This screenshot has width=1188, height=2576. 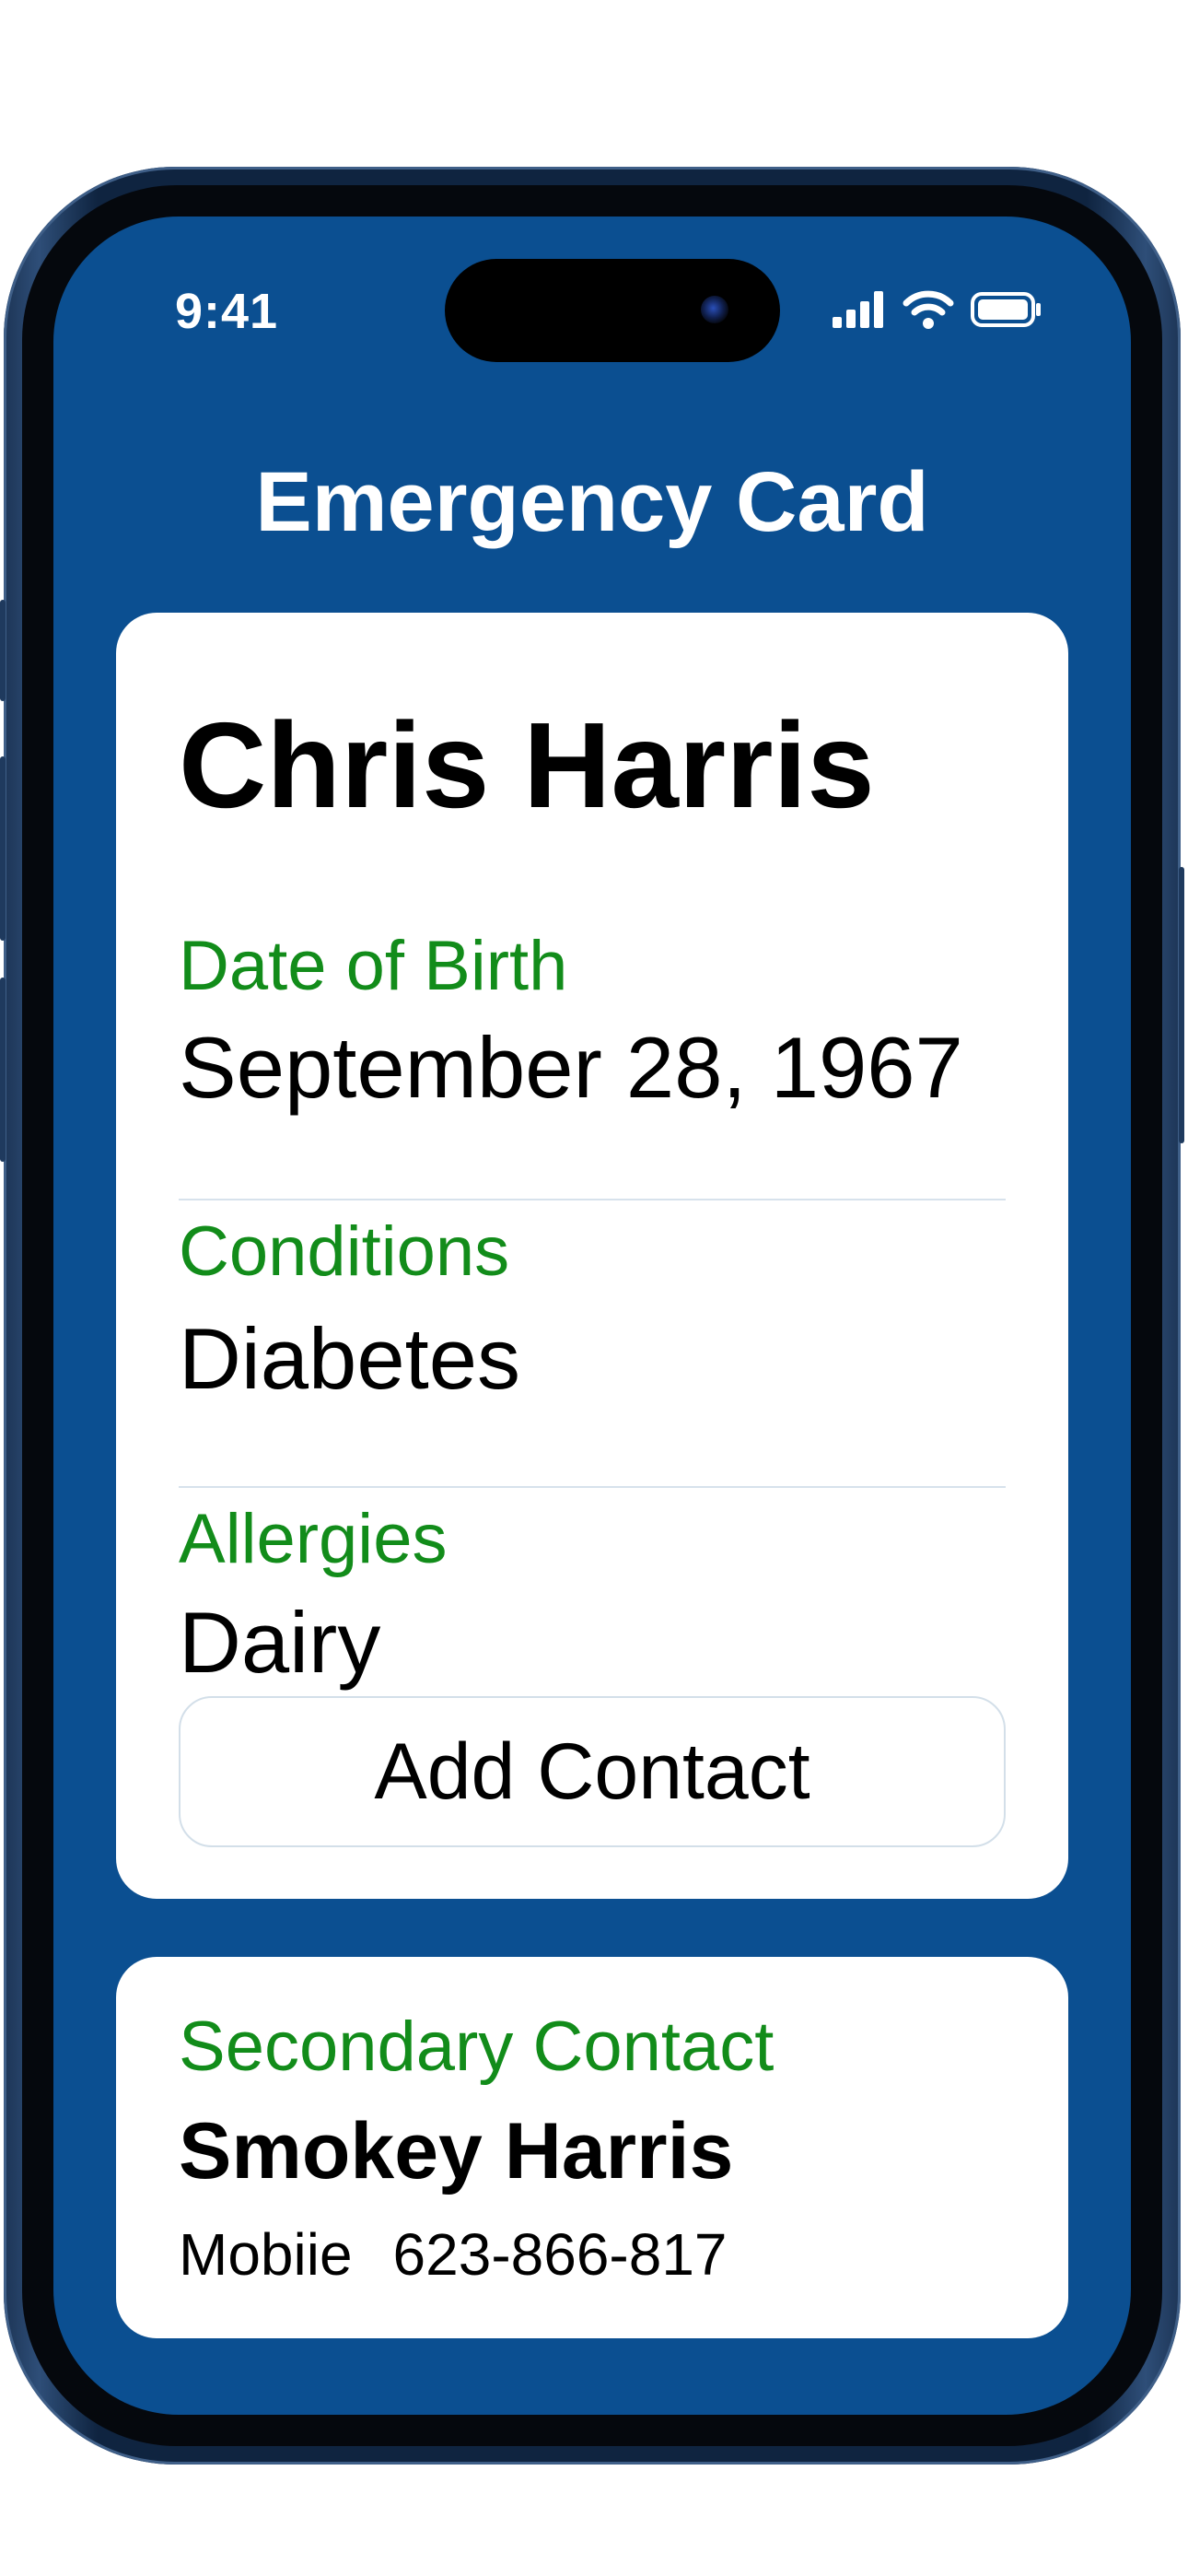 What do you see at coordinates (349, 1358) in the screenshot?
I see `conditions-value: Diabetes` at bounding box center [349, 1358].